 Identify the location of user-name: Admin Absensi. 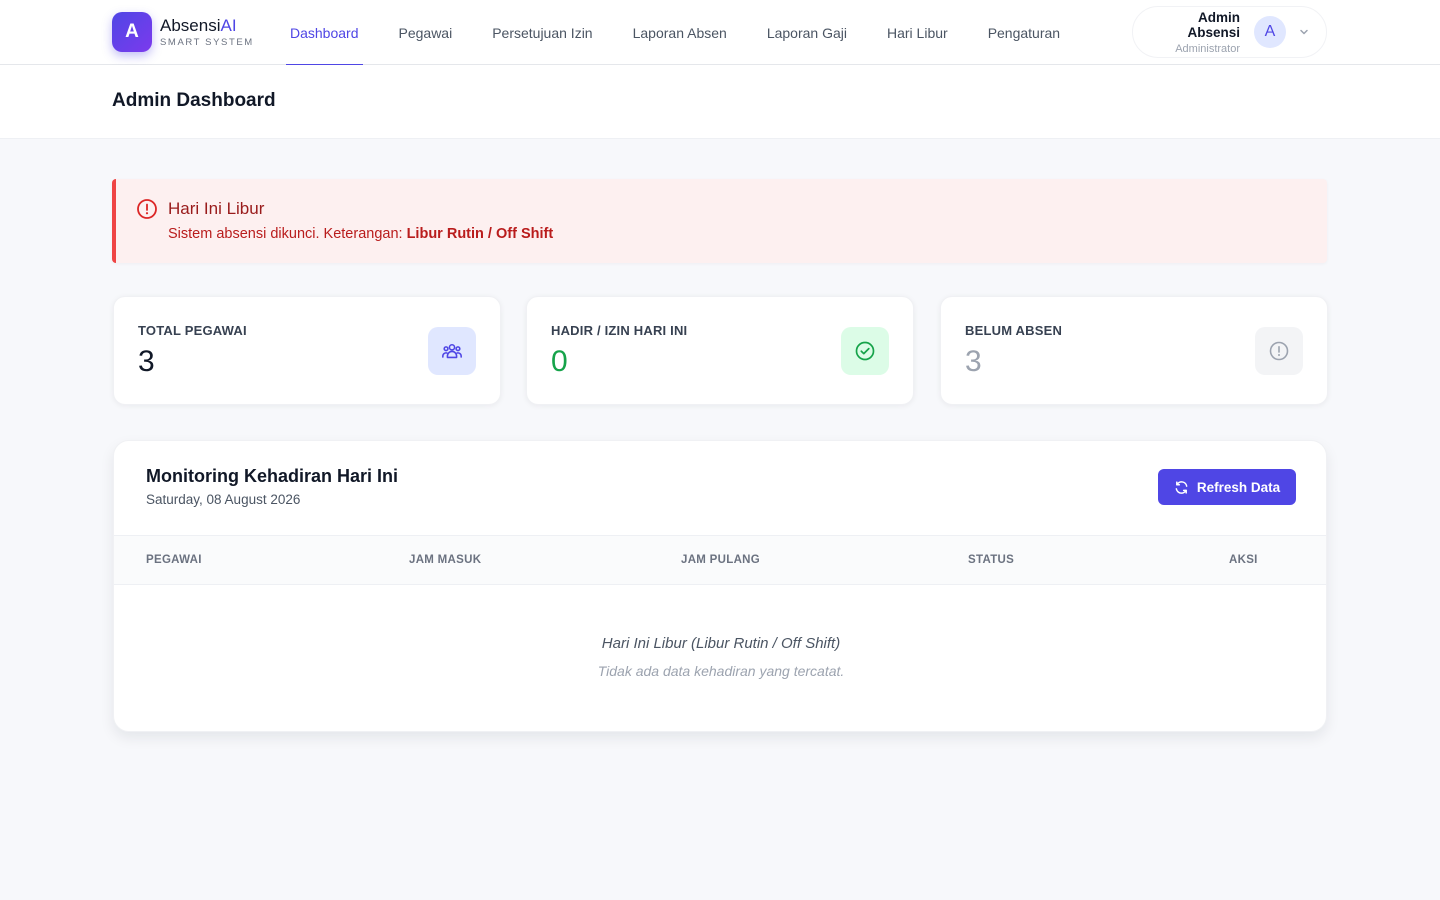
(1213, 24).